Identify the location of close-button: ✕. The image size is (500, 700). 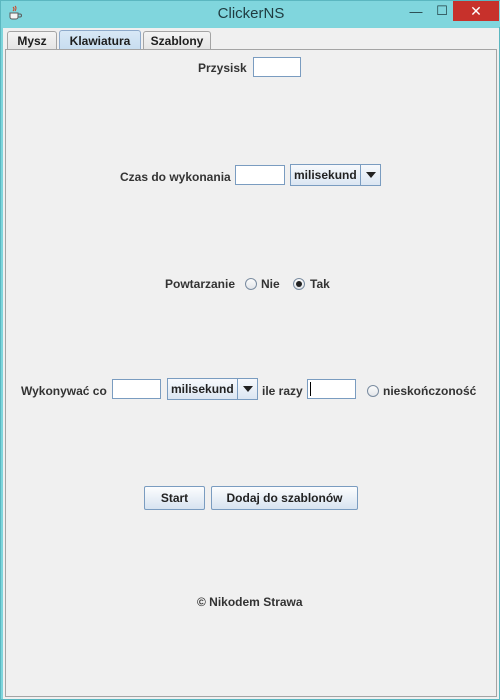
(476, 11).